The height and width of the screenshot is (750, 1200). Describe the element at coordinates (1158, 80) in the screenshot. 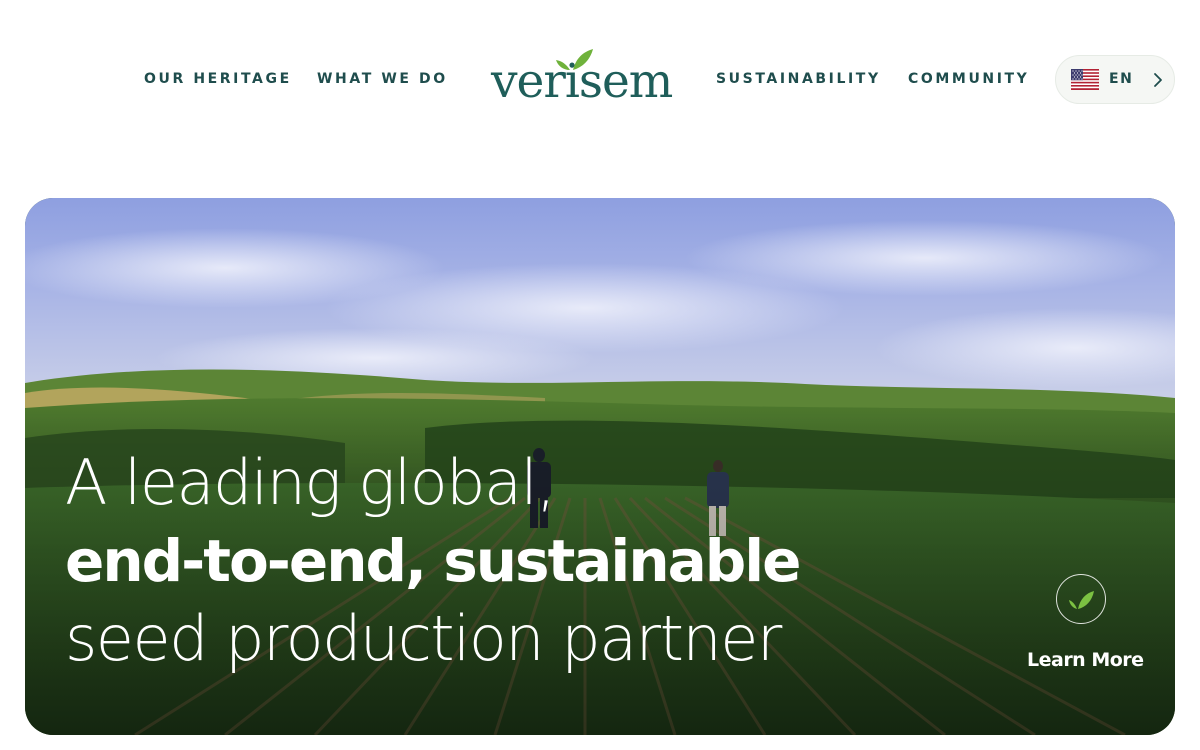

I see `chevron-right-icon` at that location.